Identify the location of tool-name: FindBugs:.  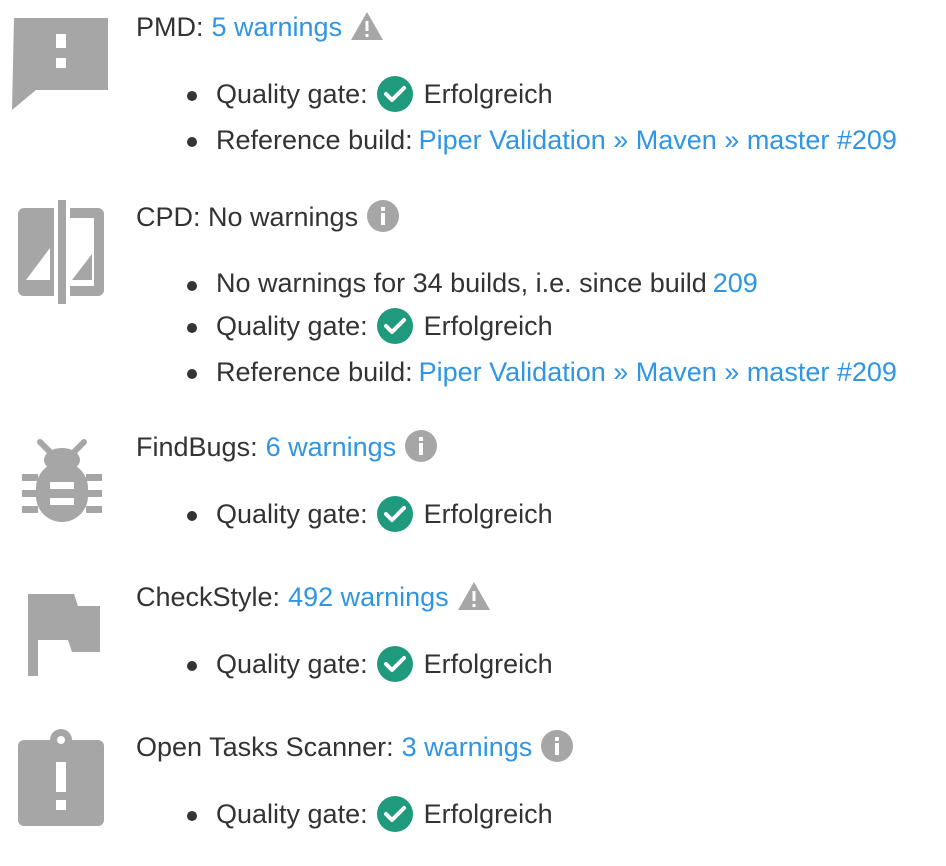
(197, 447).